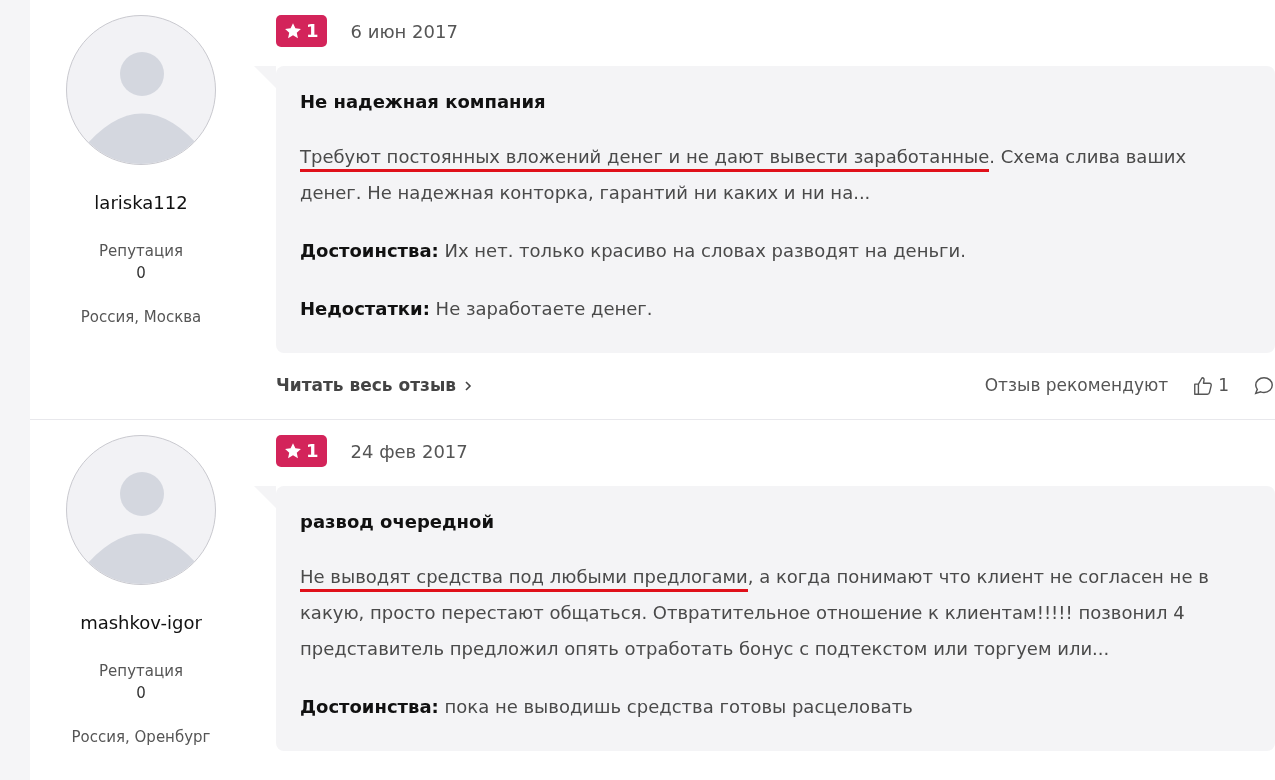  What do you see at coordinates (607, 707) in the screenshot?
I see `pros-text: Достоинства: пока не выводишь средства готовы расцеловать` at bounding box center [607, 707].